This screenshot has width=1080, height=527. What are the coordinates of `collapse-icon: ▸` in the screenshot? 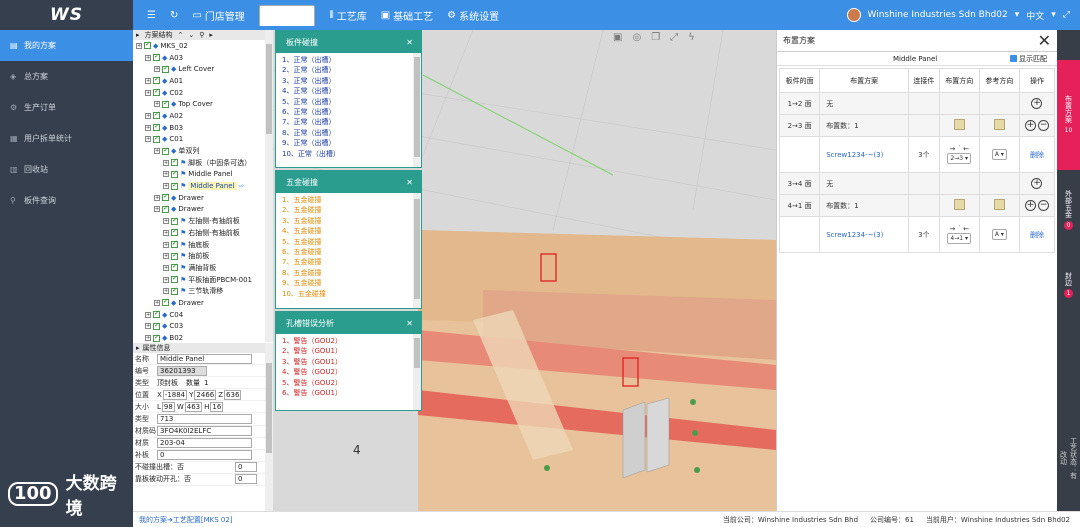 It's located at (138, 35).